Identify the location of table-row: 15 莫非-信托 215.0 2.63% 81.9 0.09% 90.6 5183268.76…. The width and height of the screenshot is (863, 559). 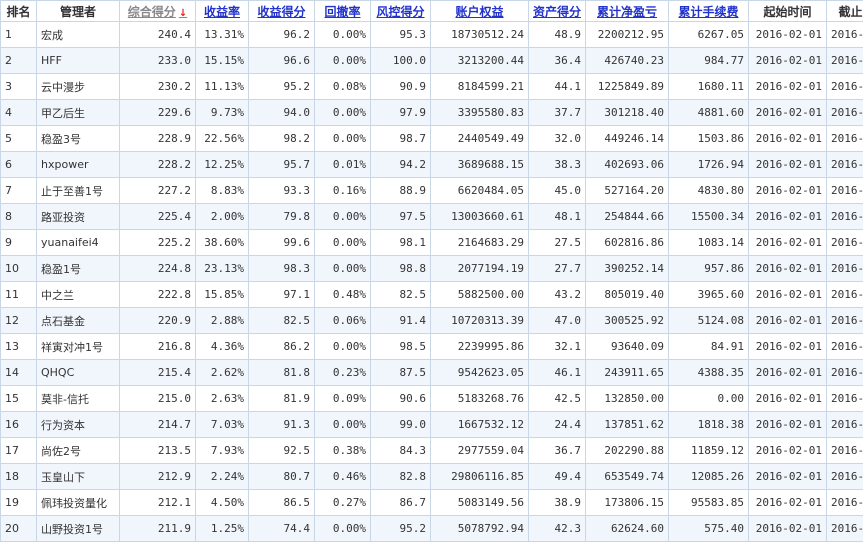
(431, 398).